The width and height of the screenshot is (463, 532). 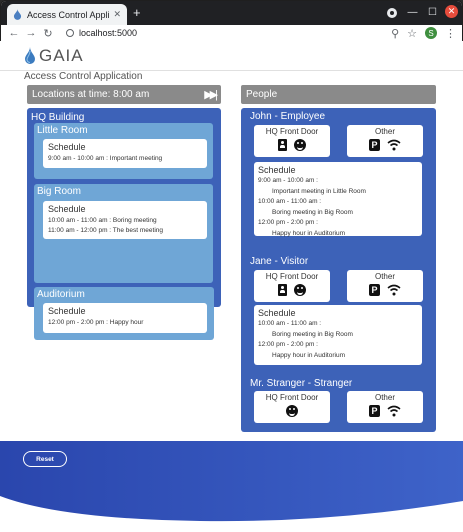 What do you see at coordinates (58, 117) in the screenshot?
I see `building-name: HQ Building` at bounding box center [58, 117].